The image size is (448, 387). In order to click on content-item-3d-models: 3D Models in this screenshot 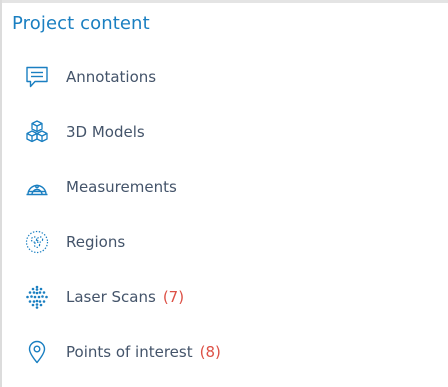, I will do `click(84, 132)`.